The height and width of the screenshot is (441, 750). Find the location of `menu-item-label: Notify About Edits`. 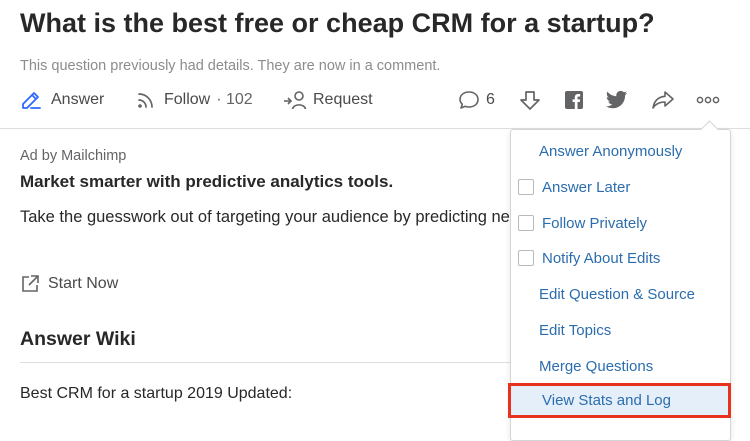

menu-item-label: Notify About Edits is located at coordinates (601, 258).